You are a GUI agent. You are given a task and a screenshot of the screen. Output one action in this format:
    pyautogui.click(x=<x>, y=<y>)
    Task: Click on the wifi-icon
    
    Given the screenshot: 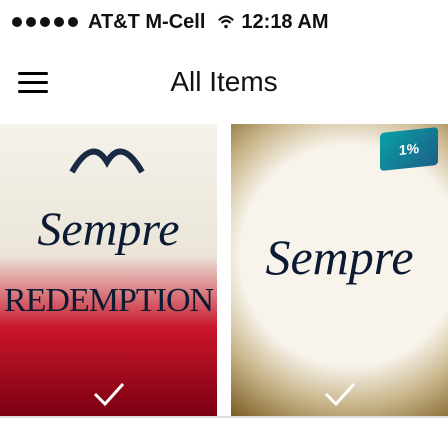 What is the action you would take?
    pyautogui.click(x=226, y=22)
    